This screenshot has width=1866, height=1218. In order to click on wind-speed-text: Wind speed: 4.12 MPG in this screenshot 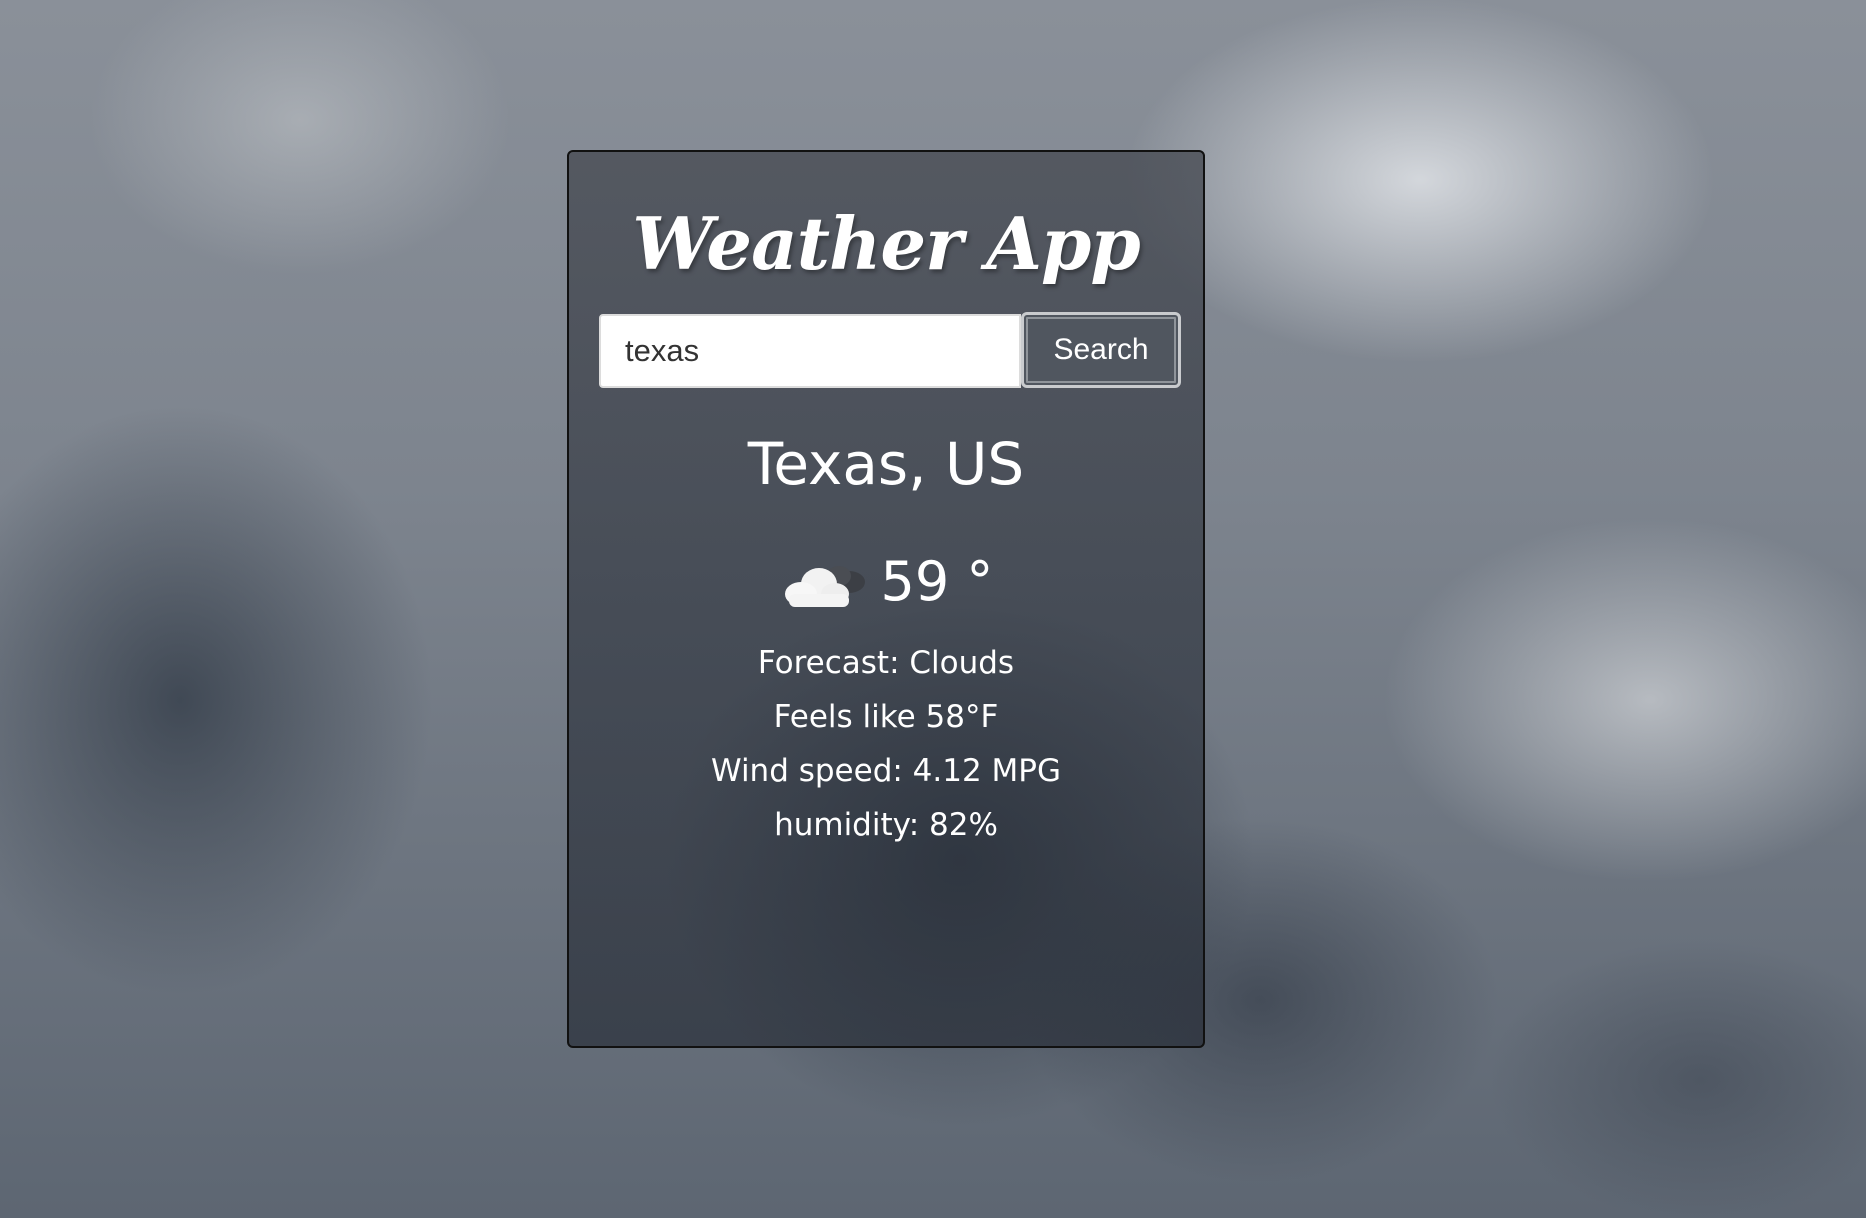, I will do `click(886, 771)`.